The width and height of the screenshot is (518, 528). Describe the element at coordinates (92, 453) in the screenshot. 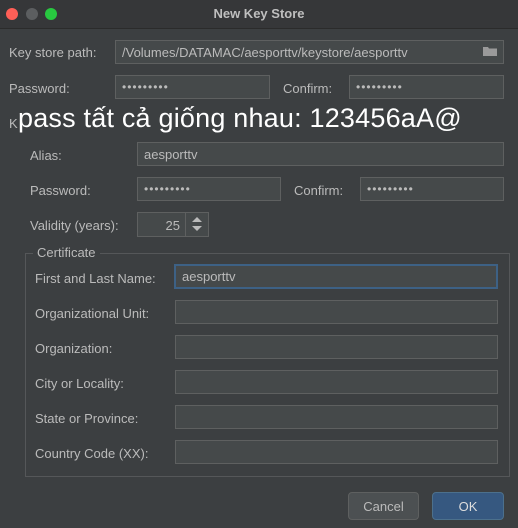

I see `country-code-label: Country Code (XX):` at that location.